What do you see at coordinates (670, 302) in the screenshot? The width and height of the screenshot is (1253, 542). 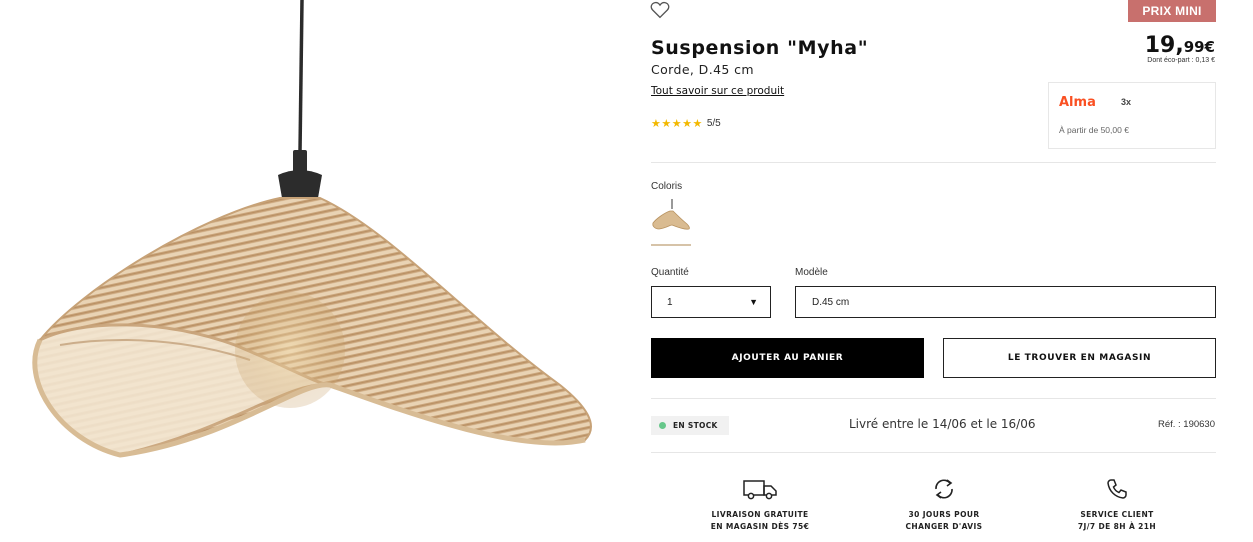 I see `quantity-value: 1` at bounding box center [670, 302].